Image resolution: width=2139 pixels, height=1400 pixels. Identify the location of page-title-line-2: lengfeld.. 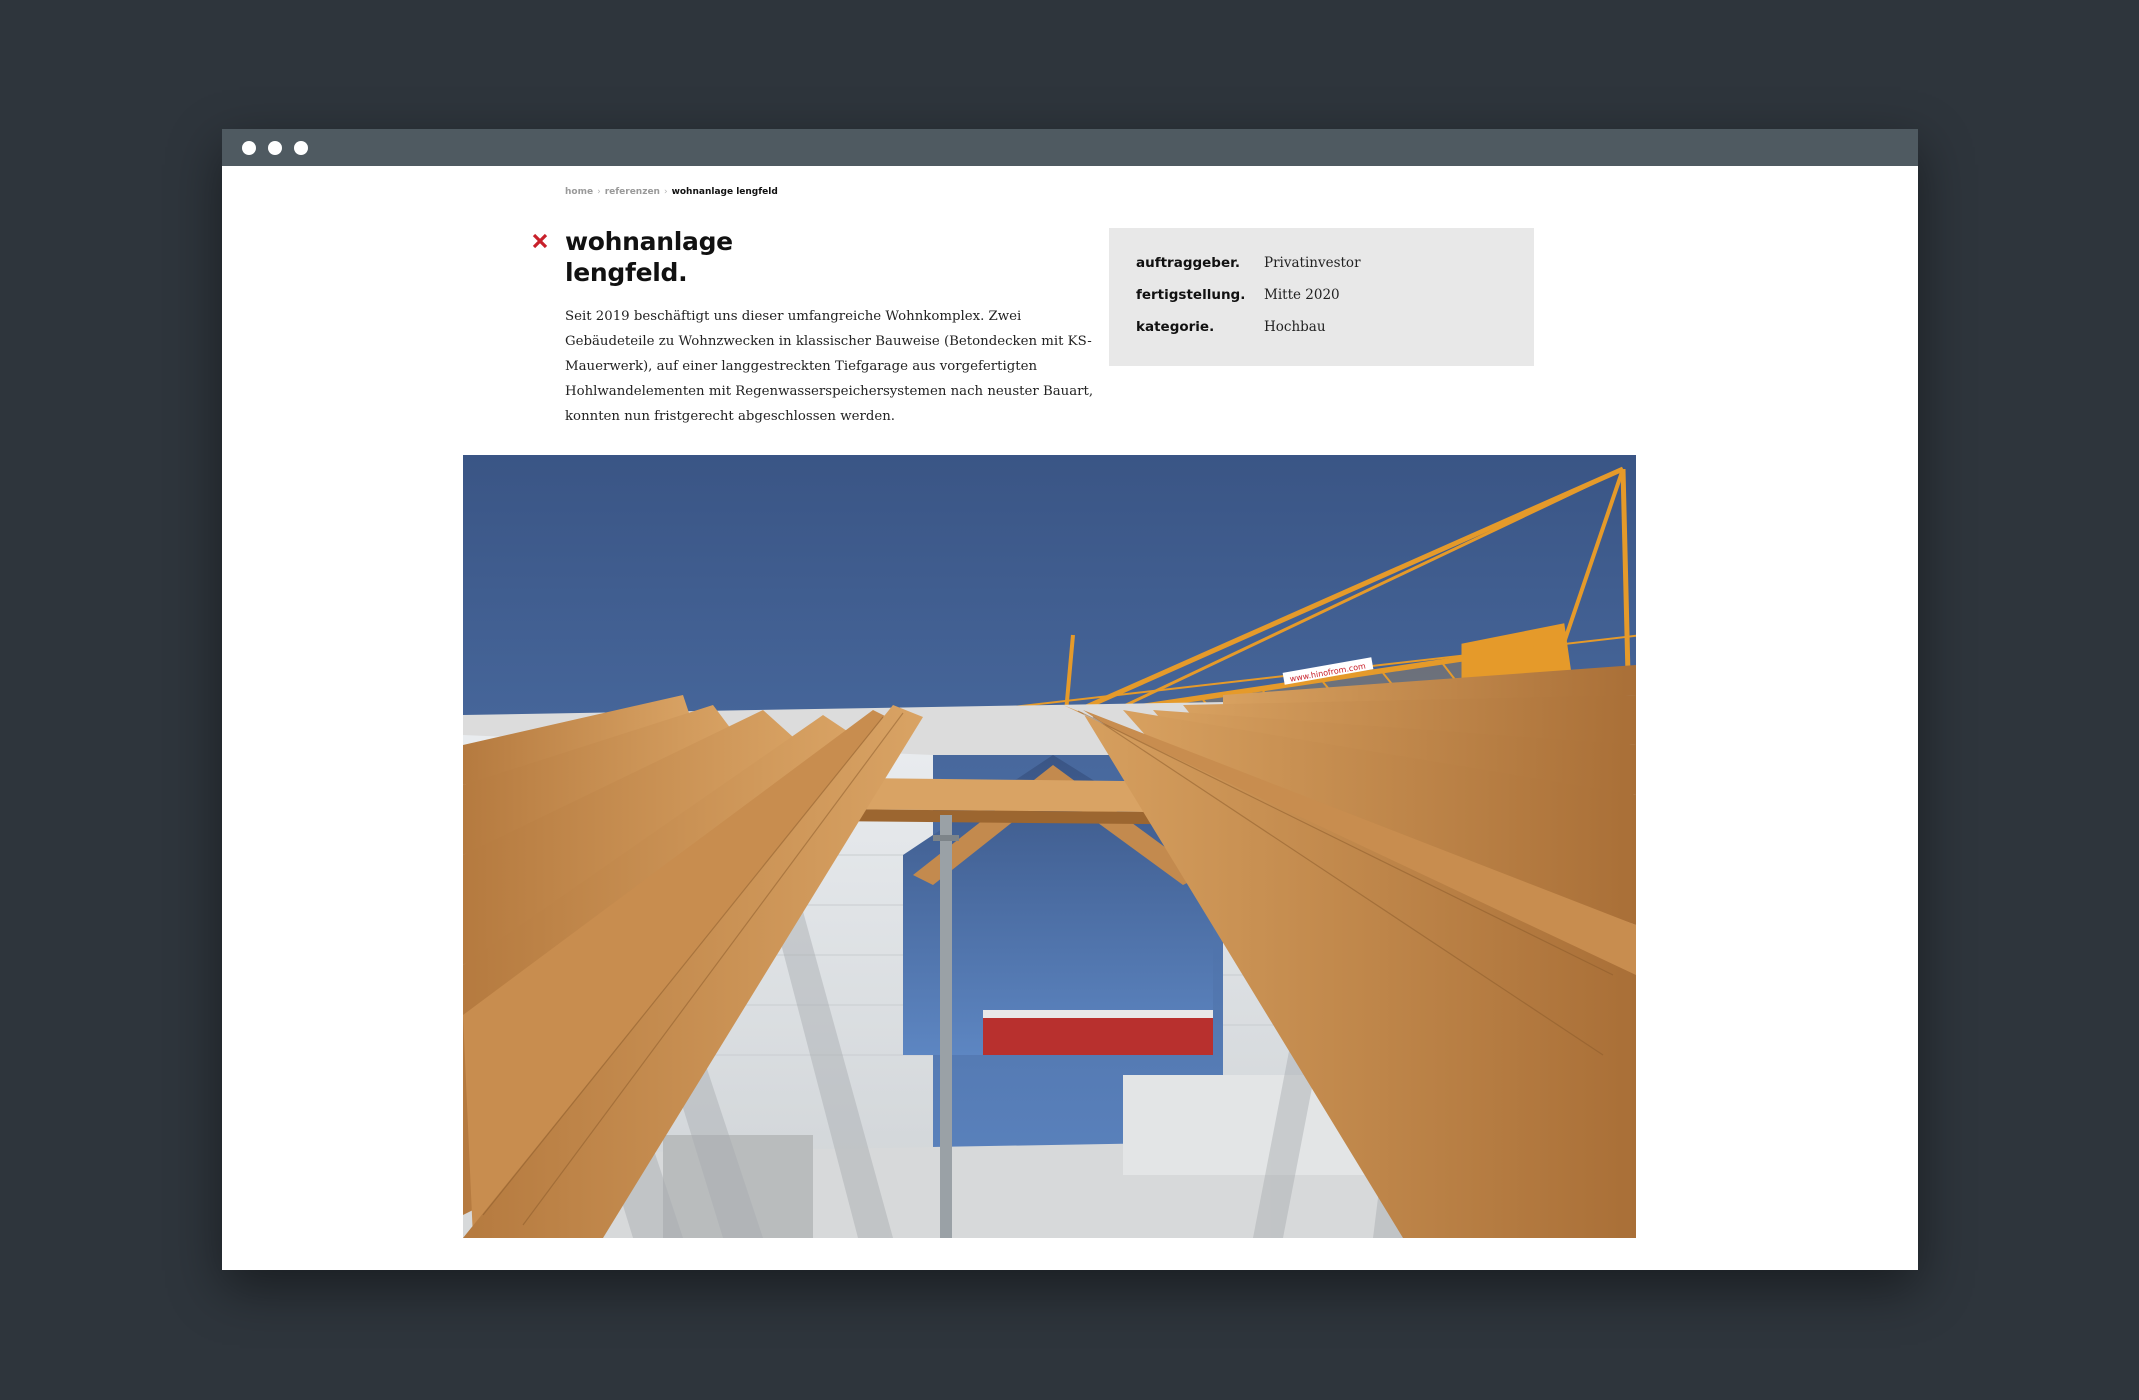
(626, 272).